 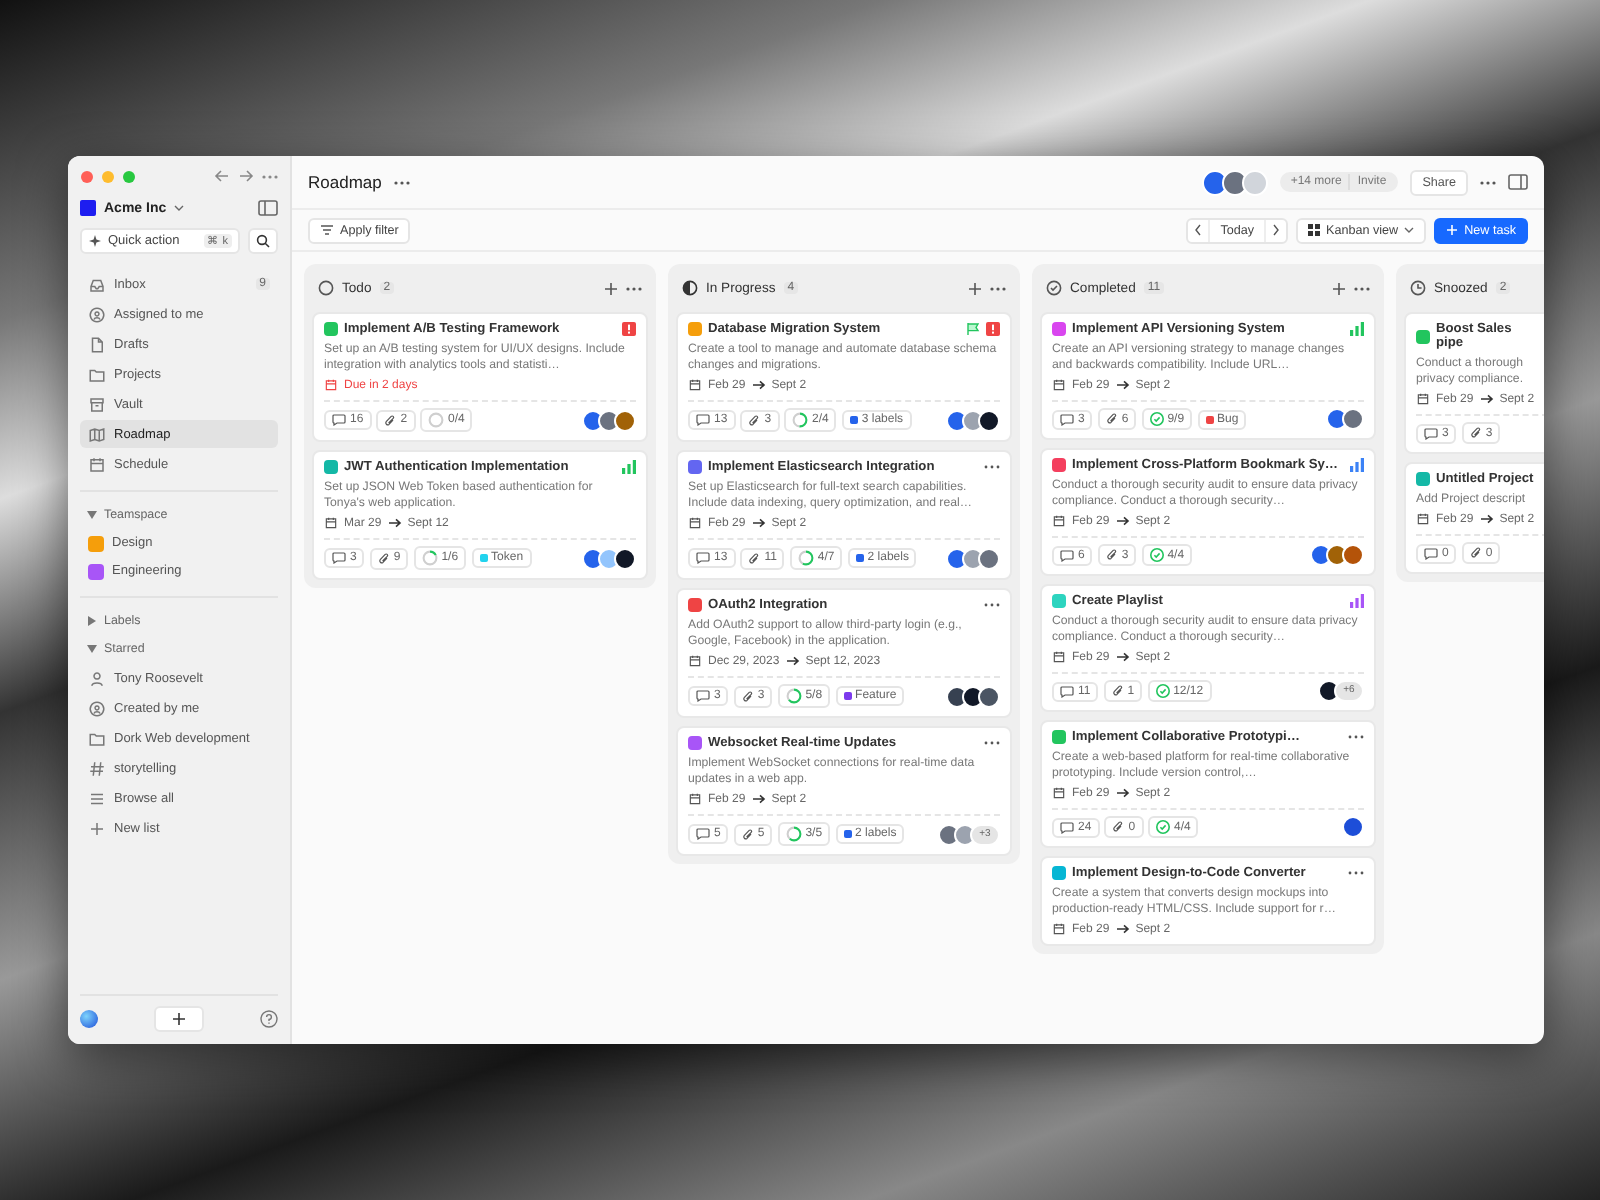 What do you see at coordinates (97, 798) in the screenshot?
I see `list-icon` at bounding box center [97, 798].